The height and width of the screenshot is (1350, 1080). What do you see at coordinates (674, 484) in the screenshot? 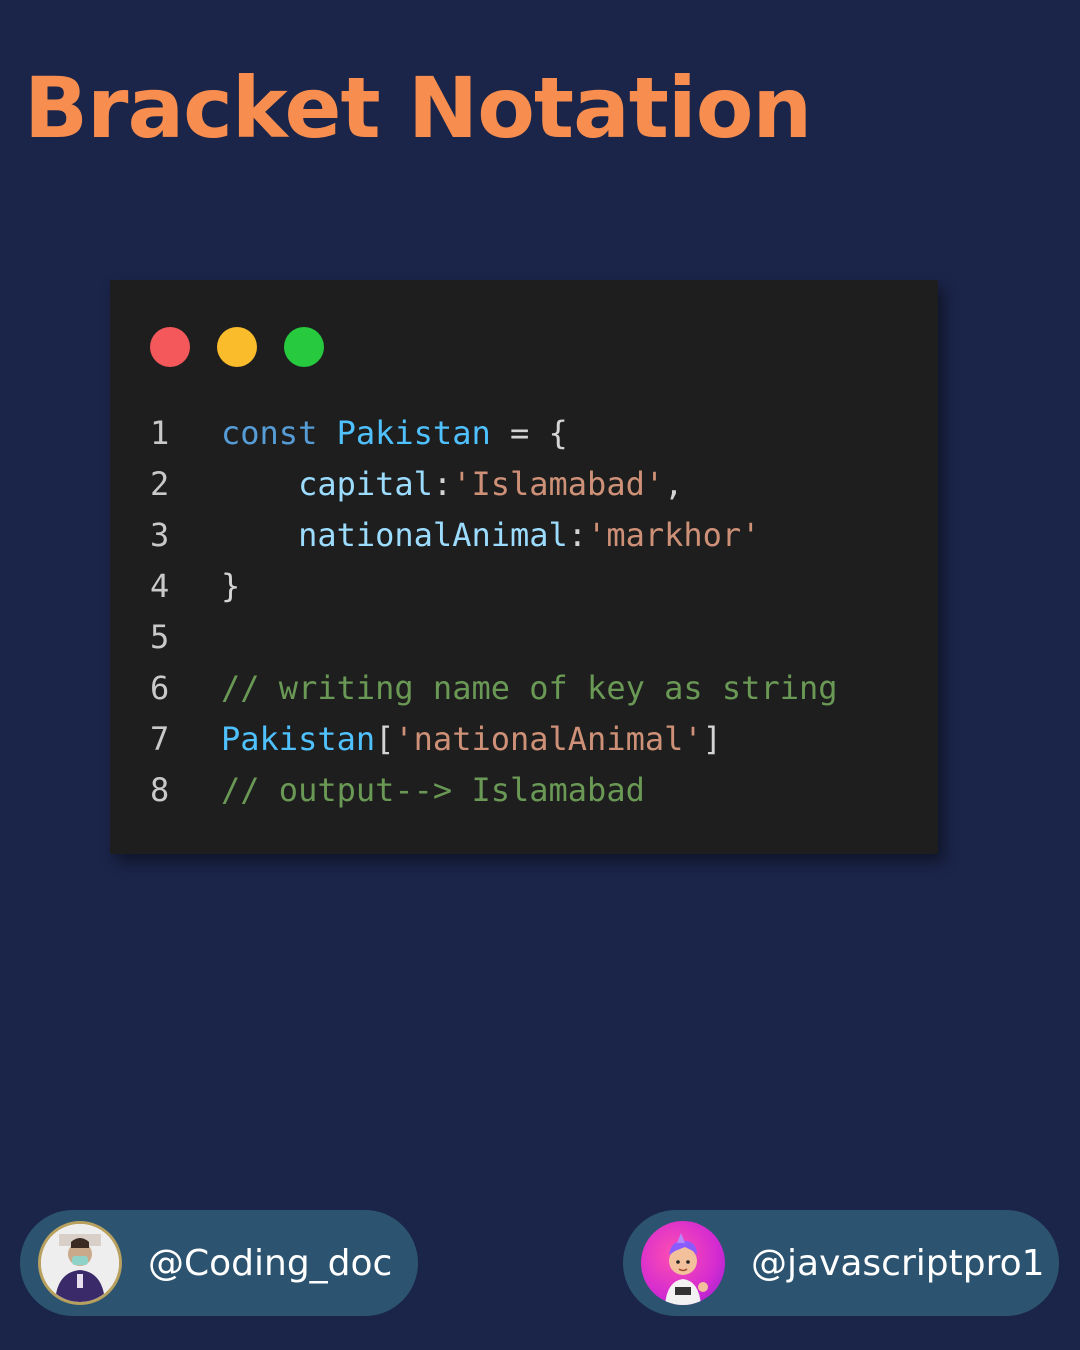
I see `code-token: ,` at bounding box center [674, 484].